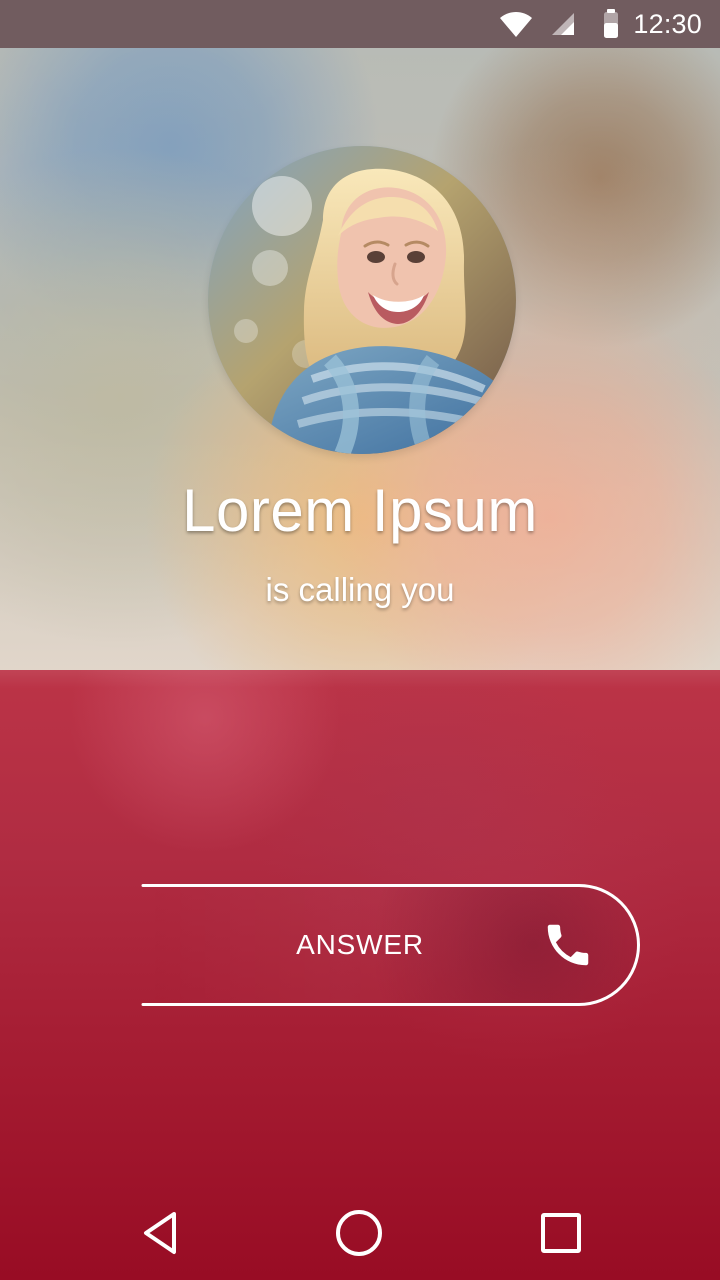  I want to click on caller-photo, so click(362, 300).